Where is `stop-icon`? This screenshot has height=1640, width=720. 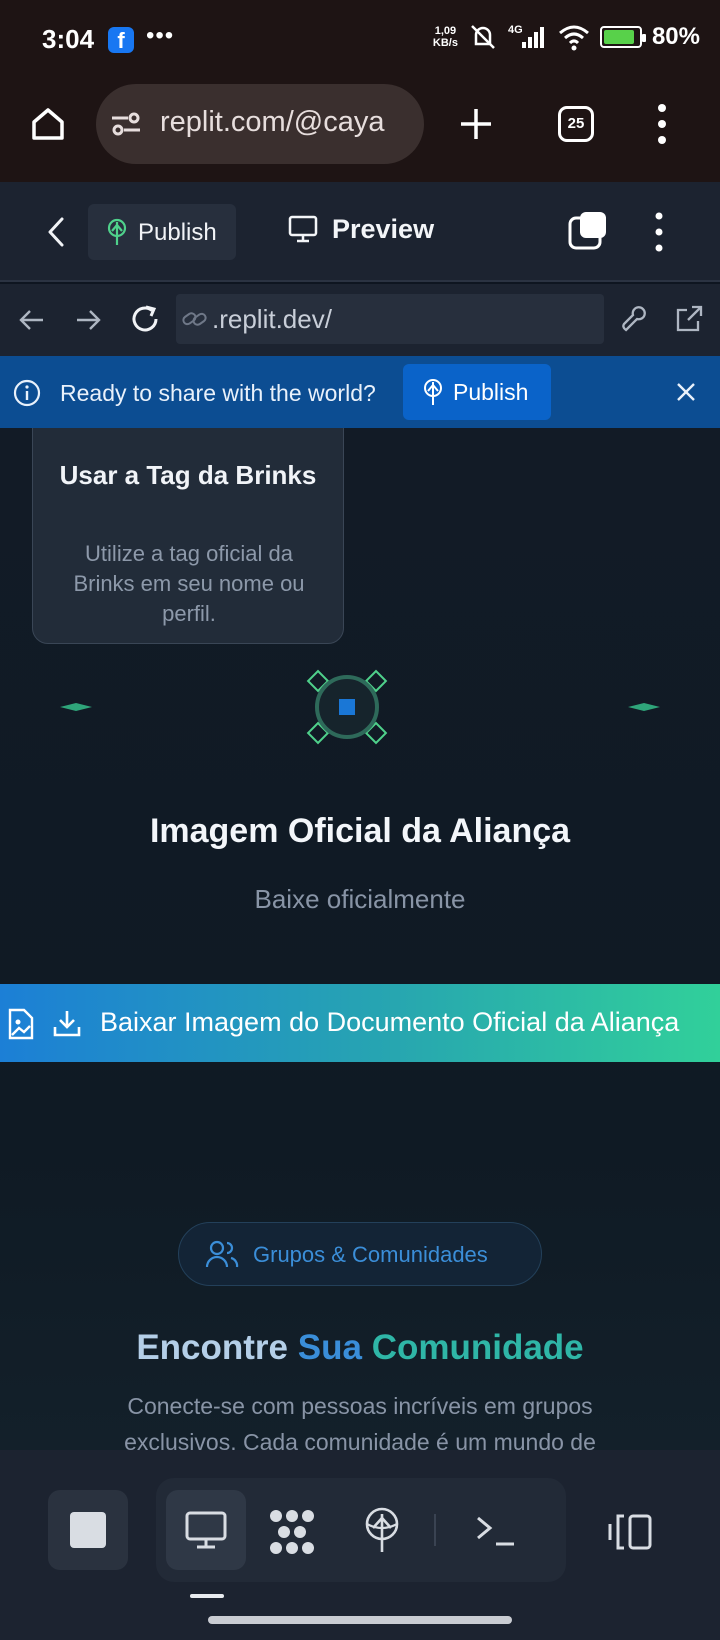 stop-icon is located at coordinates (88, 1530).